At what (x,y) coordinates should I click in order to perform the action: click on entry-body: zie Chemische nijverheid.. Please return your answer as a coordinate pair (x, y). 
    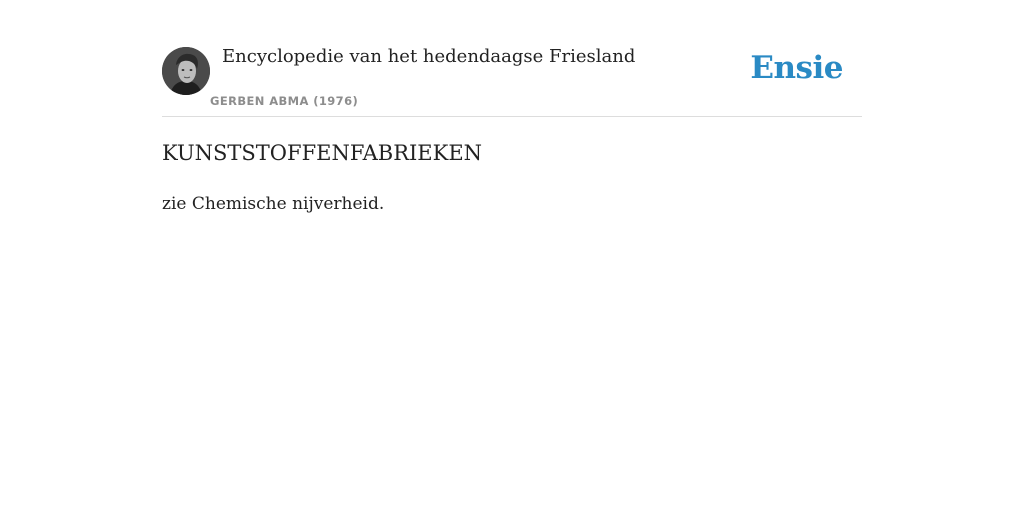
    Looking at the image, I should click on (273, 204).